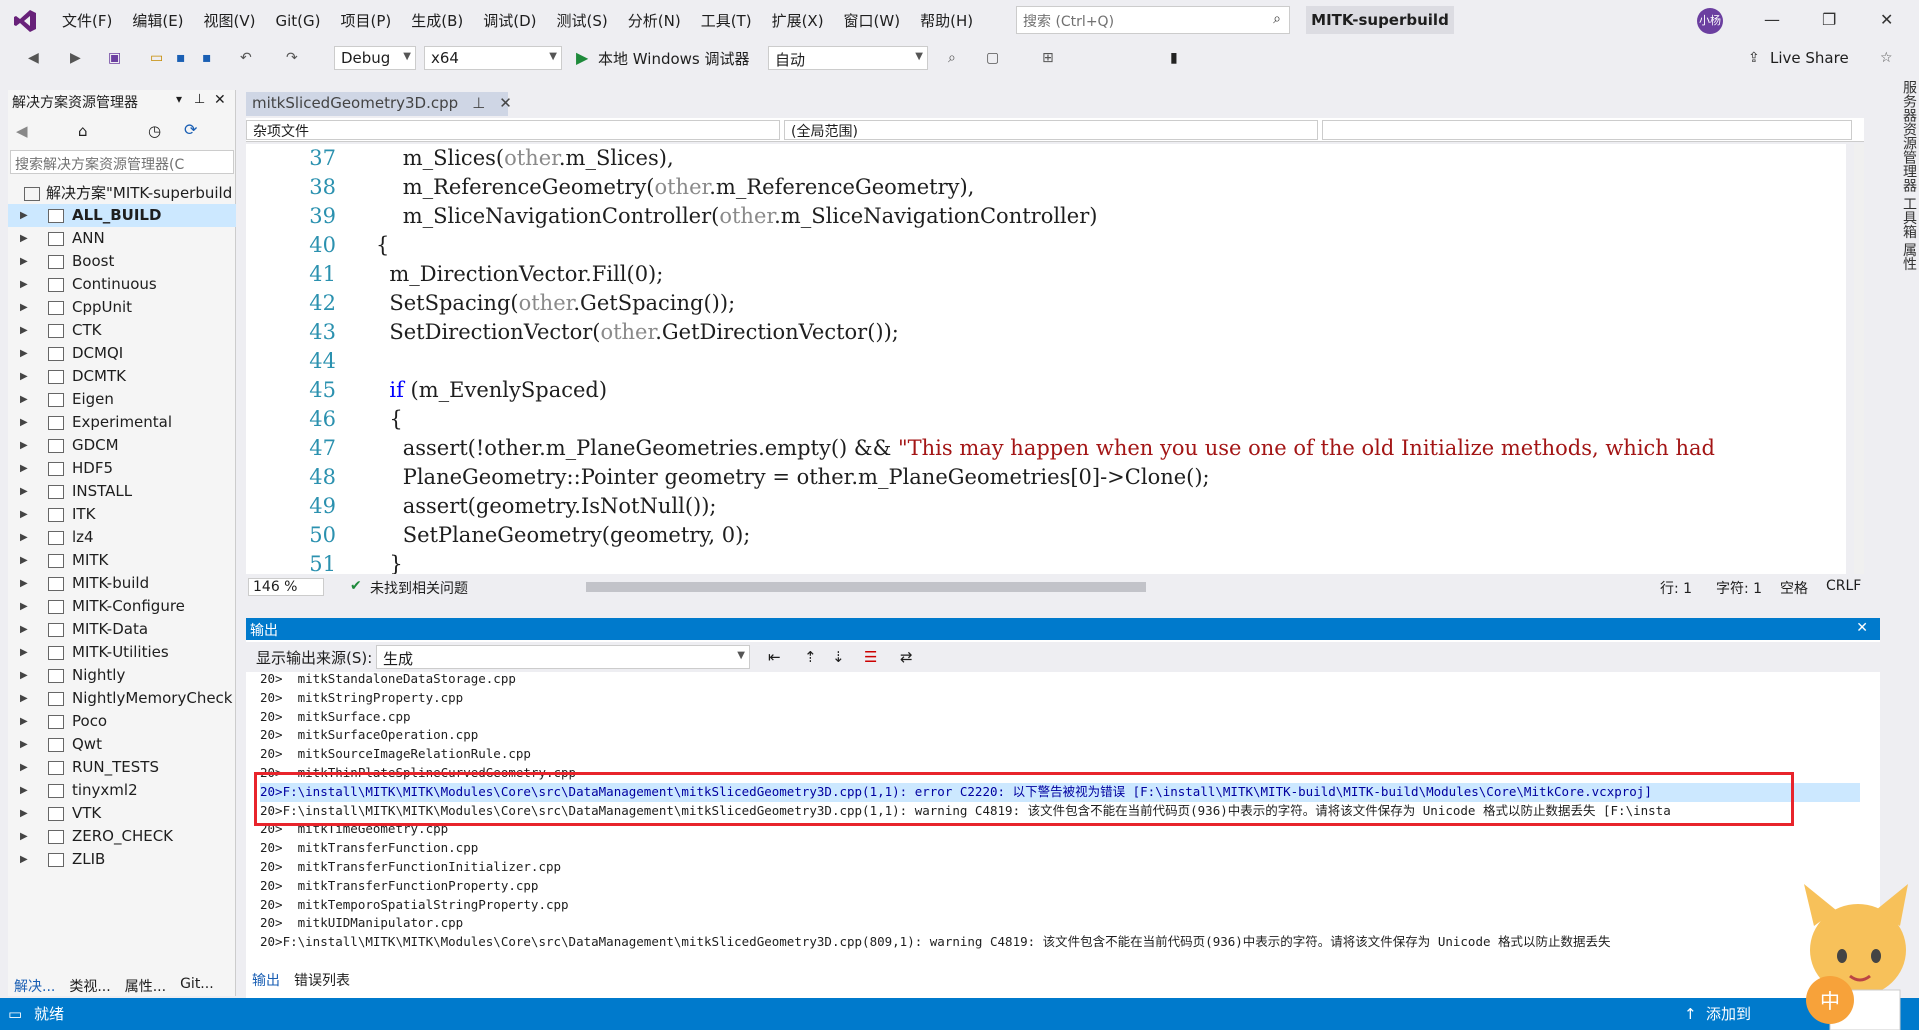 The image size is (1919, 1030). What do you see at coordinates (122, 261) in the screenshot?
I see `tree-item: ▶ Boost` at bounding box center [122, 261].